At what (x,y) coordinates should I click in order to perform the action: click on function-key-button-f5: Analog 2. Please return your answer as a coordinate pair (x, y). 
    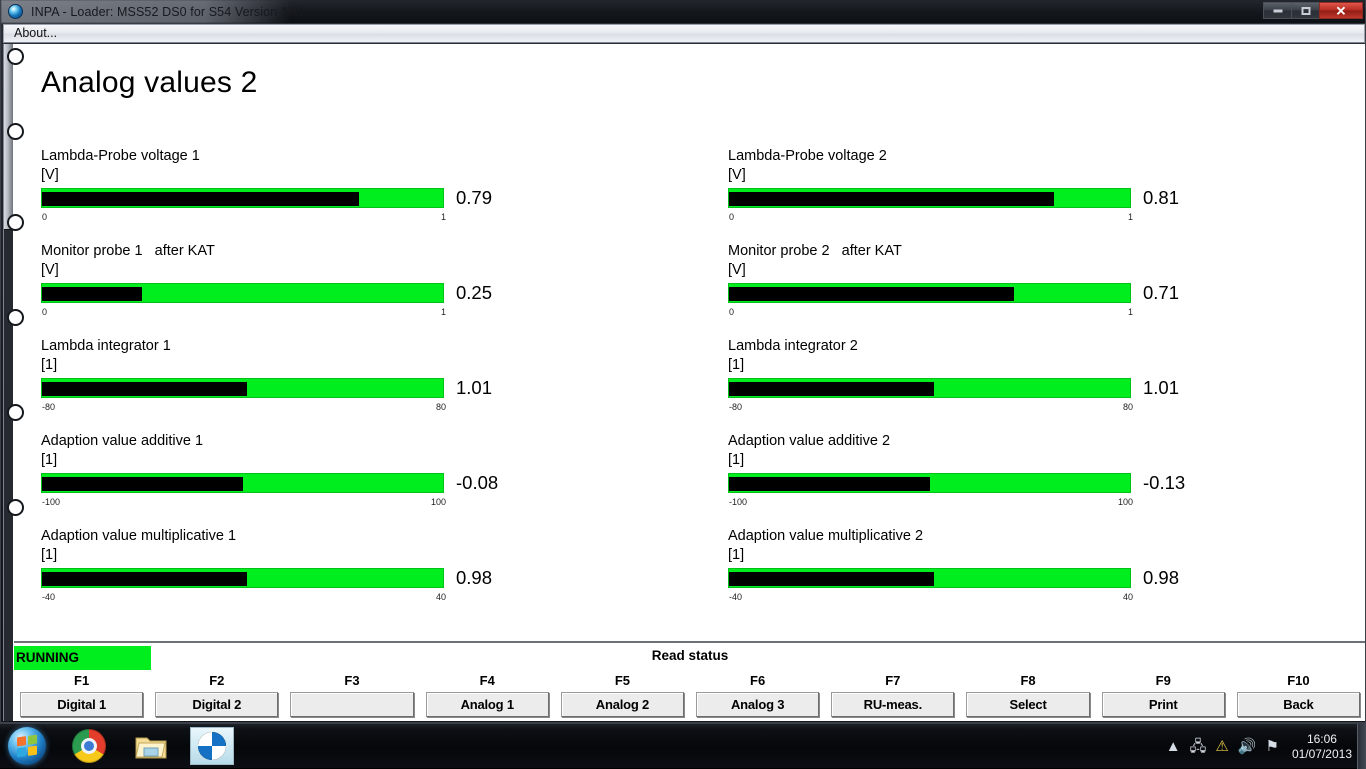
    Looking at the image, I should click on (622, 704).